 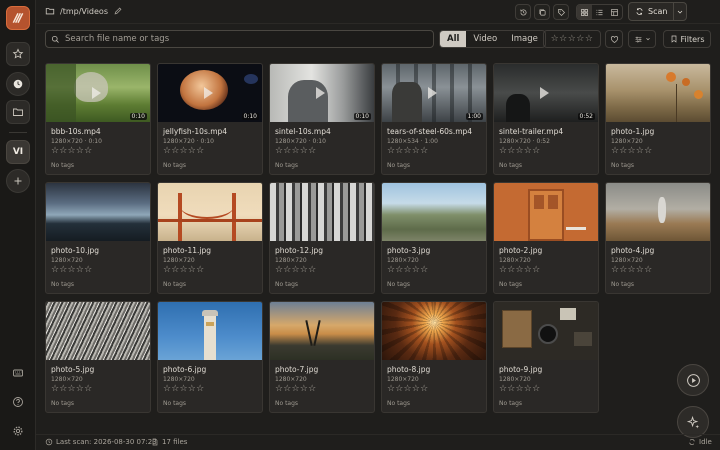 I want to click on scan-split-button: Scan, so click(x=657, y=11).